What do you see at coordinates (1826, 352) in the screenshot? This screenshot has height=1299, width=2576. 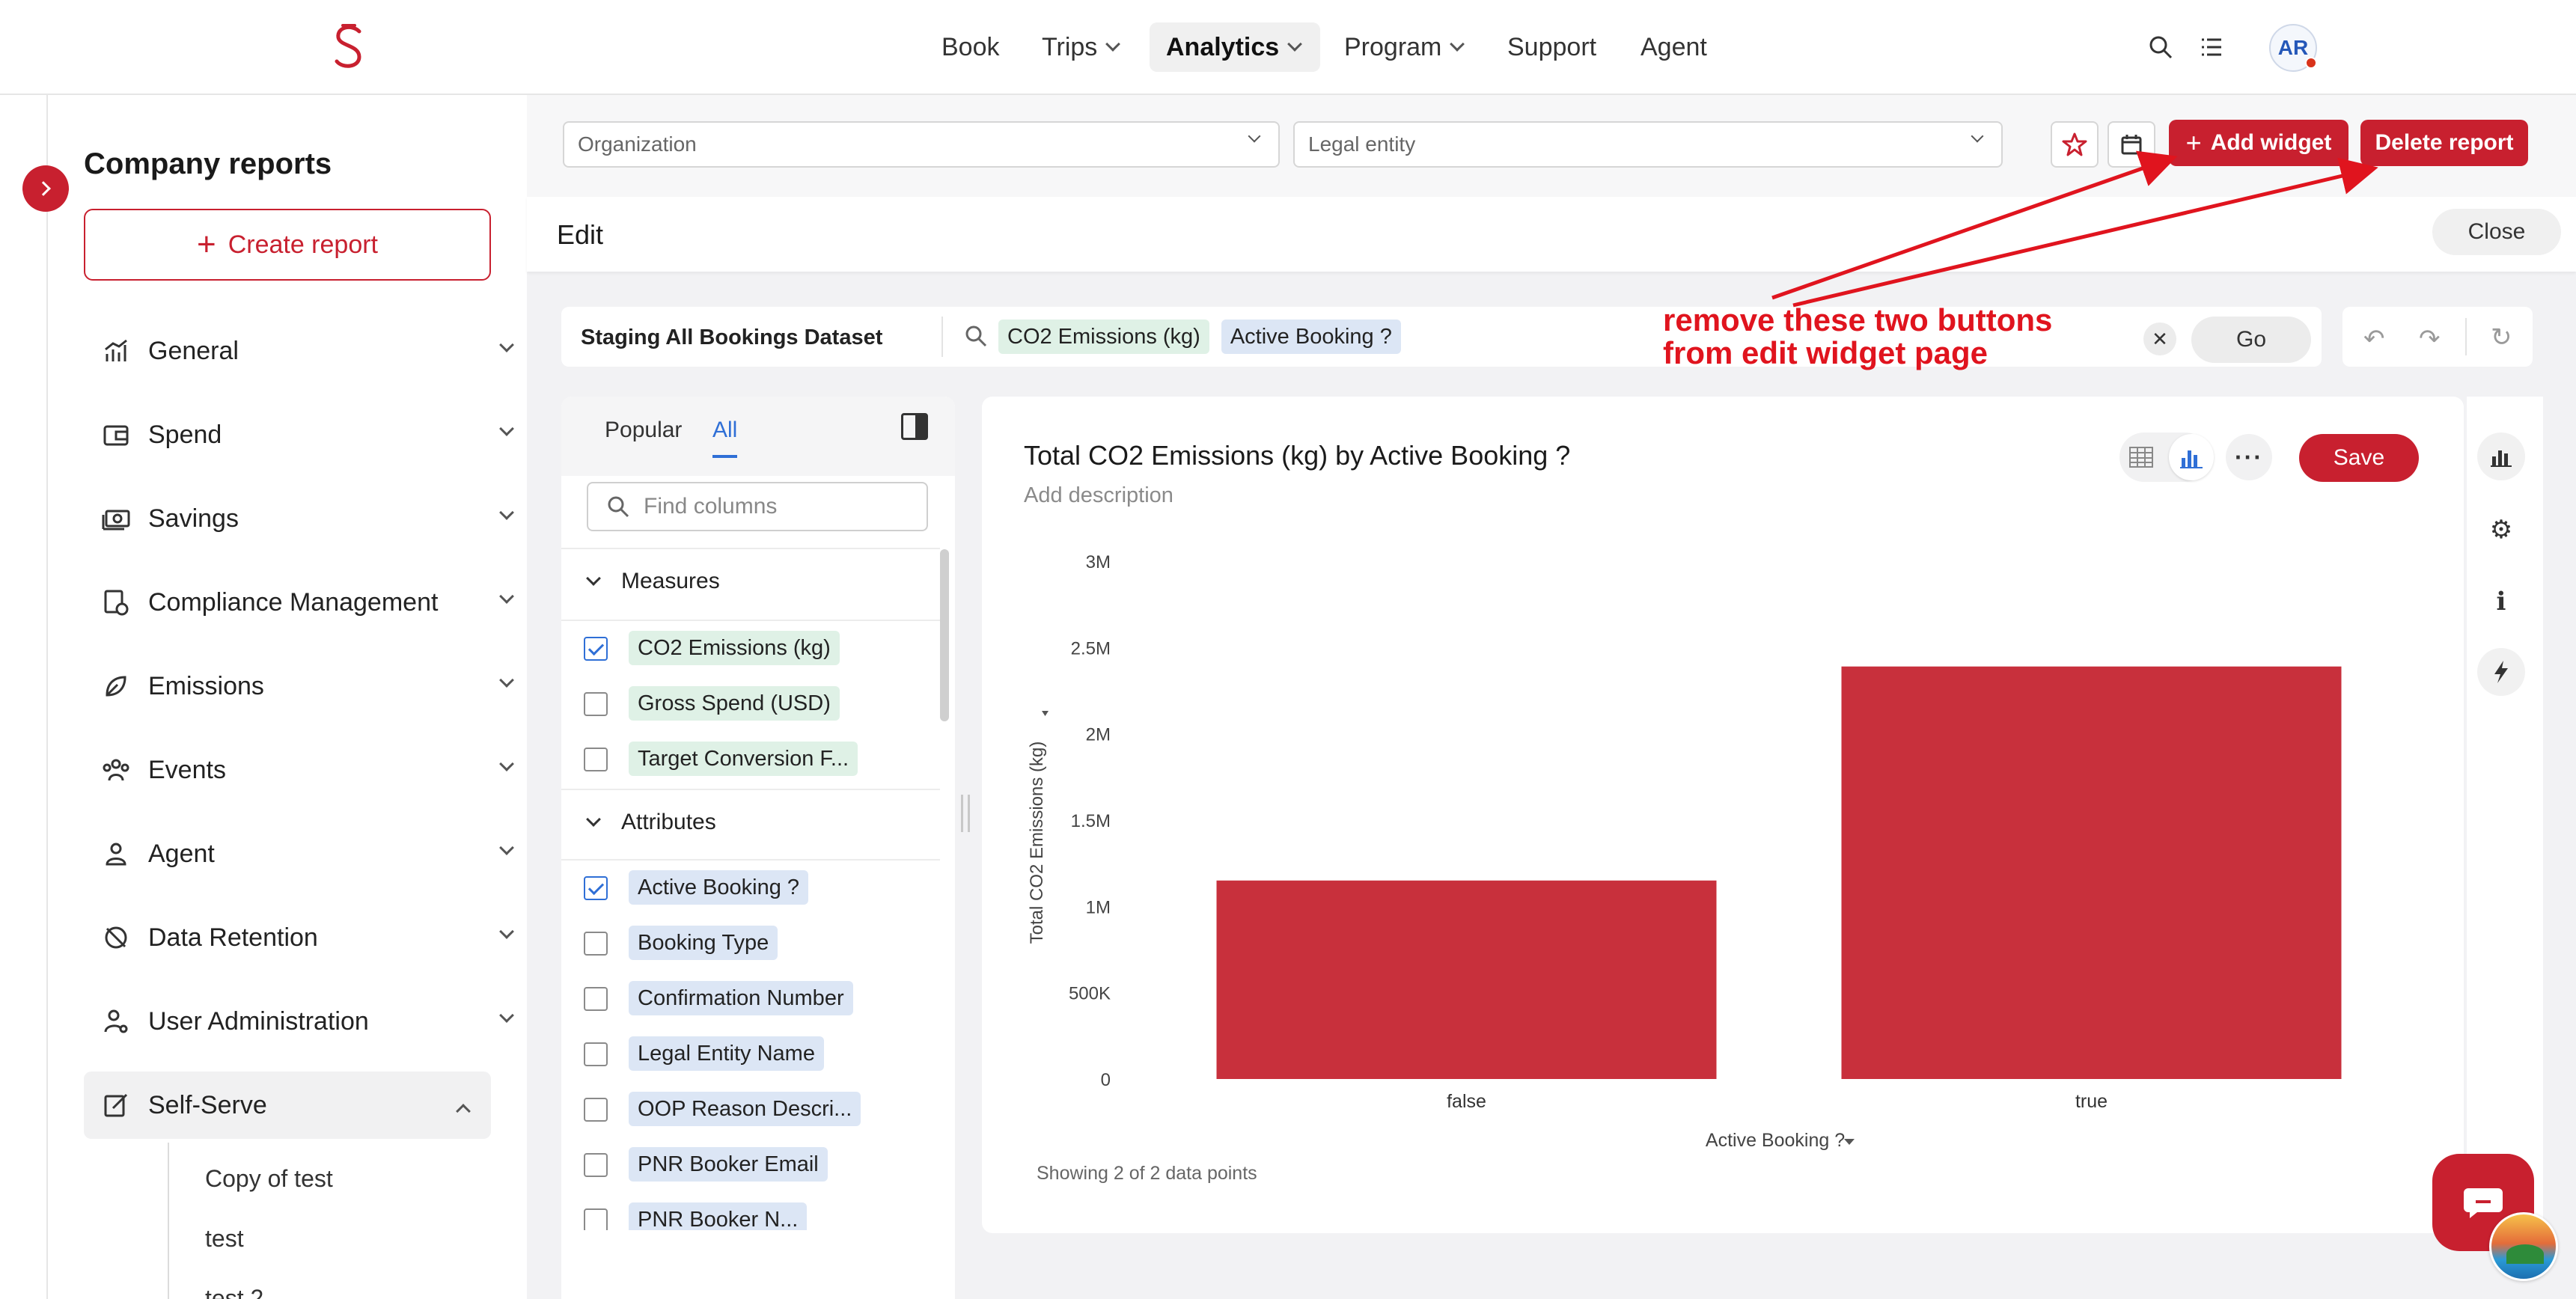 I see `annotation-line: from edit widget page` at bounding box center [1826, 352].